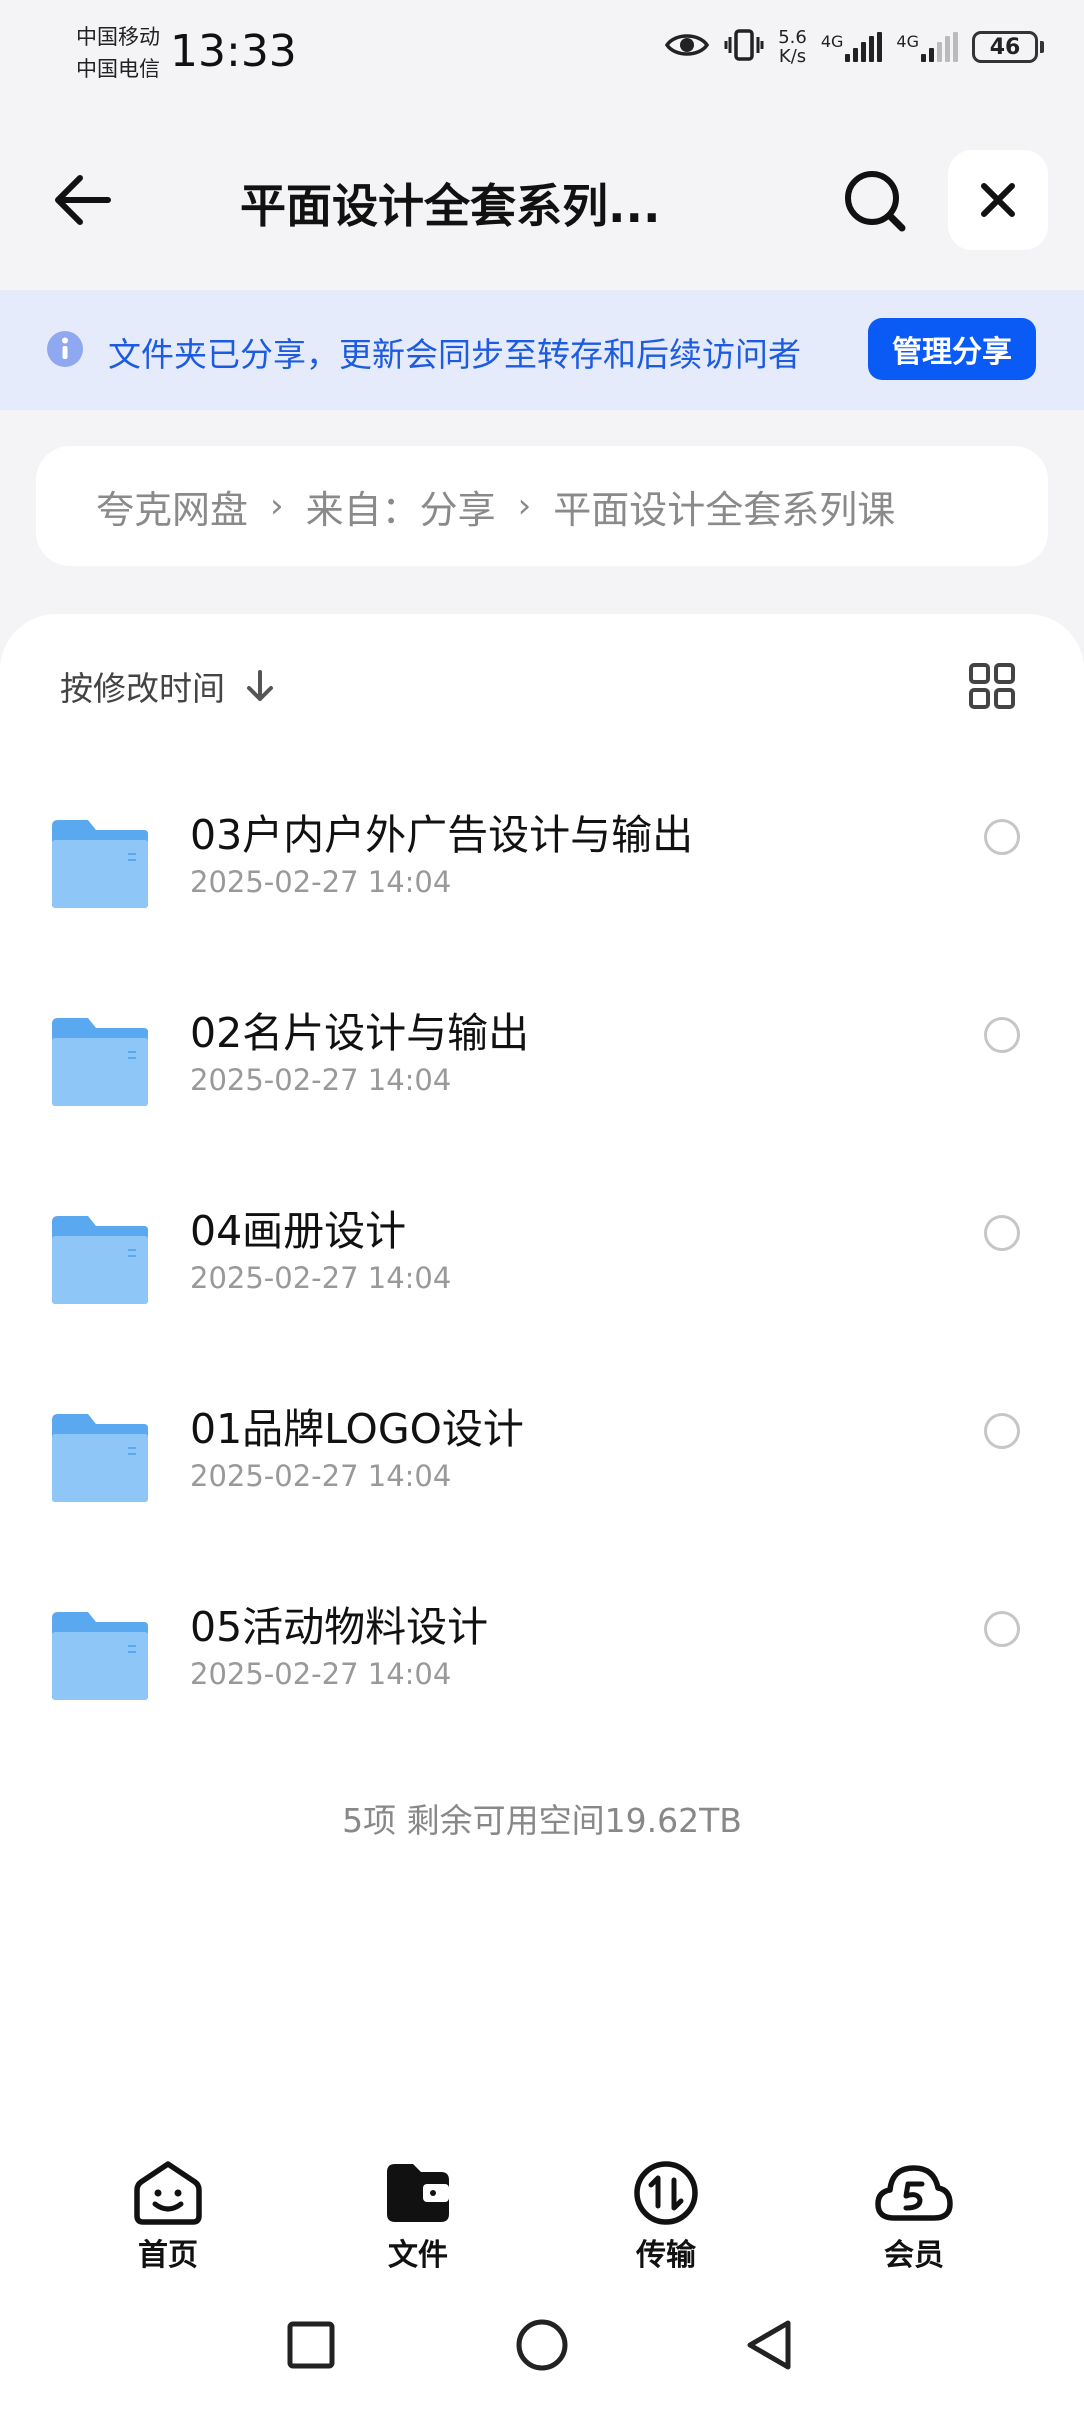  Describe the element at coordinates (339, 1627) in the screenshot. I see `file-name: 05活动物料设计` at that location.